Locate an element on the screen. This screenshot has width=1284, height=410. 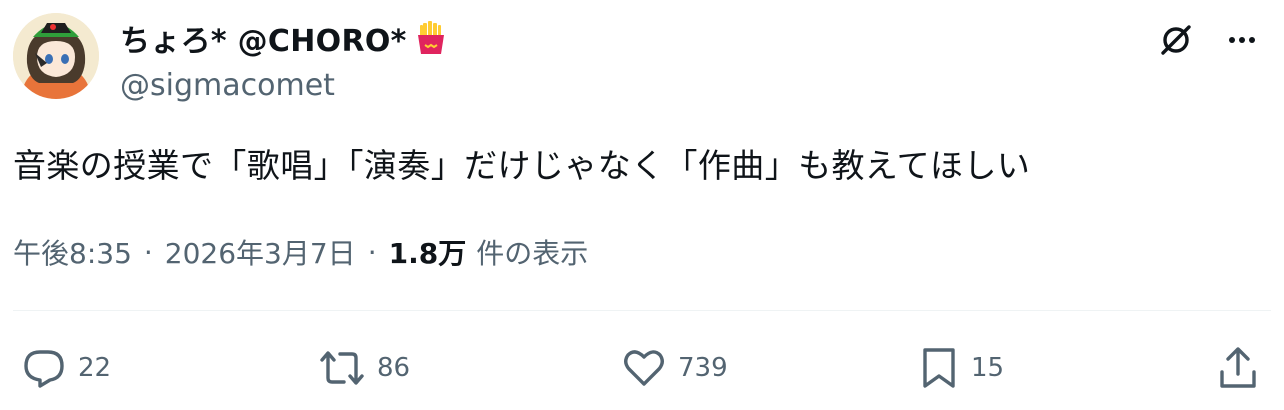
author-name-row: ちょろ* @CHORO* is located at coordinates (284, 38).